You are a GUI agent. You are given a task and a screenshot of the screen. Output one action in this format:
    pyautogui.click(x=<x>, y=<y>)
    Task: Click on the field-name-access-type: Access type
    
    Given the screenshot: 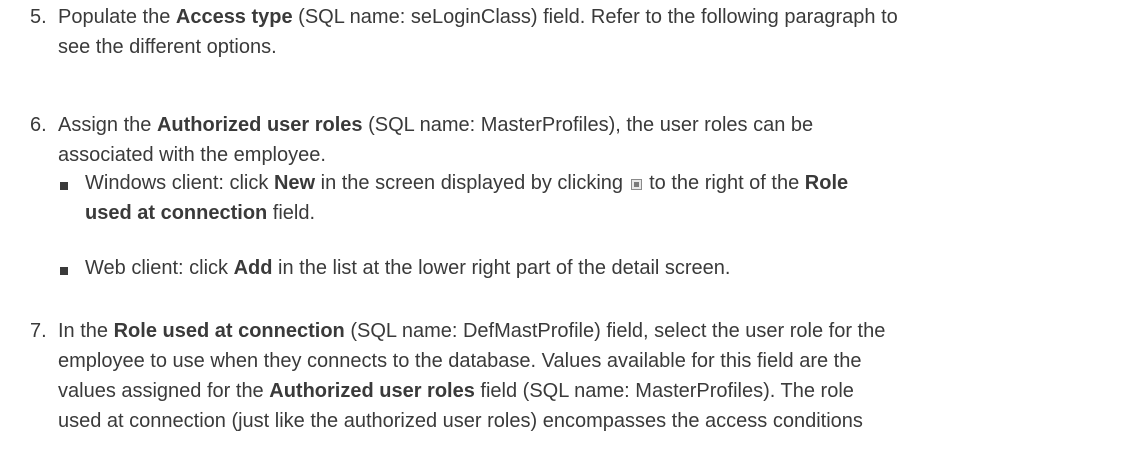 What is the action you would take?
    pyautogui.click(x=234, y=17)
    